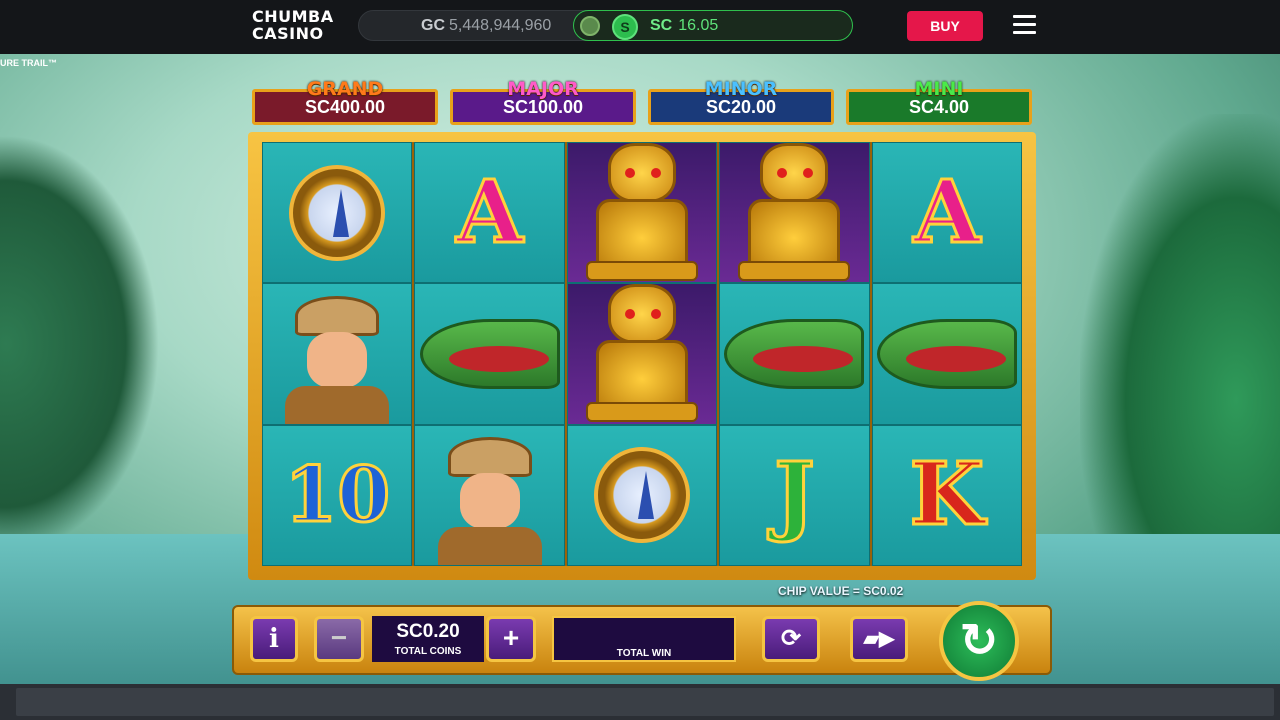  I want to click on game-title-snippet: URE TRAIL™, so click(28, 63).